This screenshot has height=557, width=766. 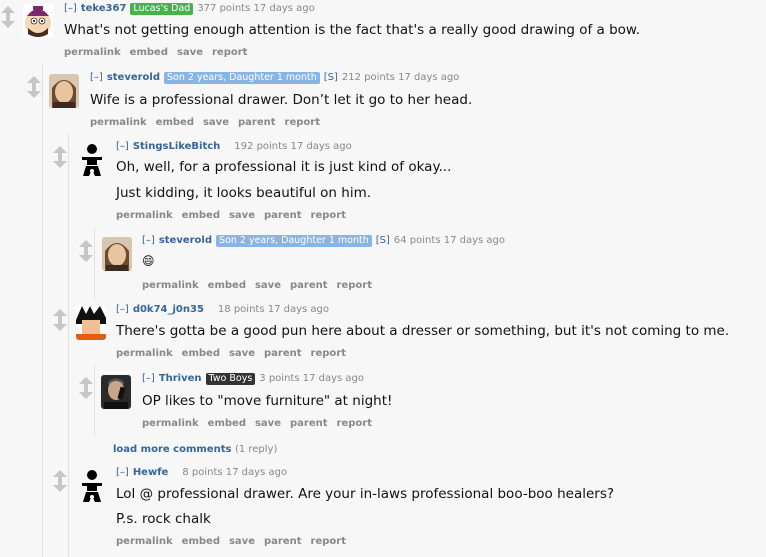 What do you see at coordinates (172, 449) in the screenshot?
I see `load-more-label: load more comments` at bounding box center [172, 449].